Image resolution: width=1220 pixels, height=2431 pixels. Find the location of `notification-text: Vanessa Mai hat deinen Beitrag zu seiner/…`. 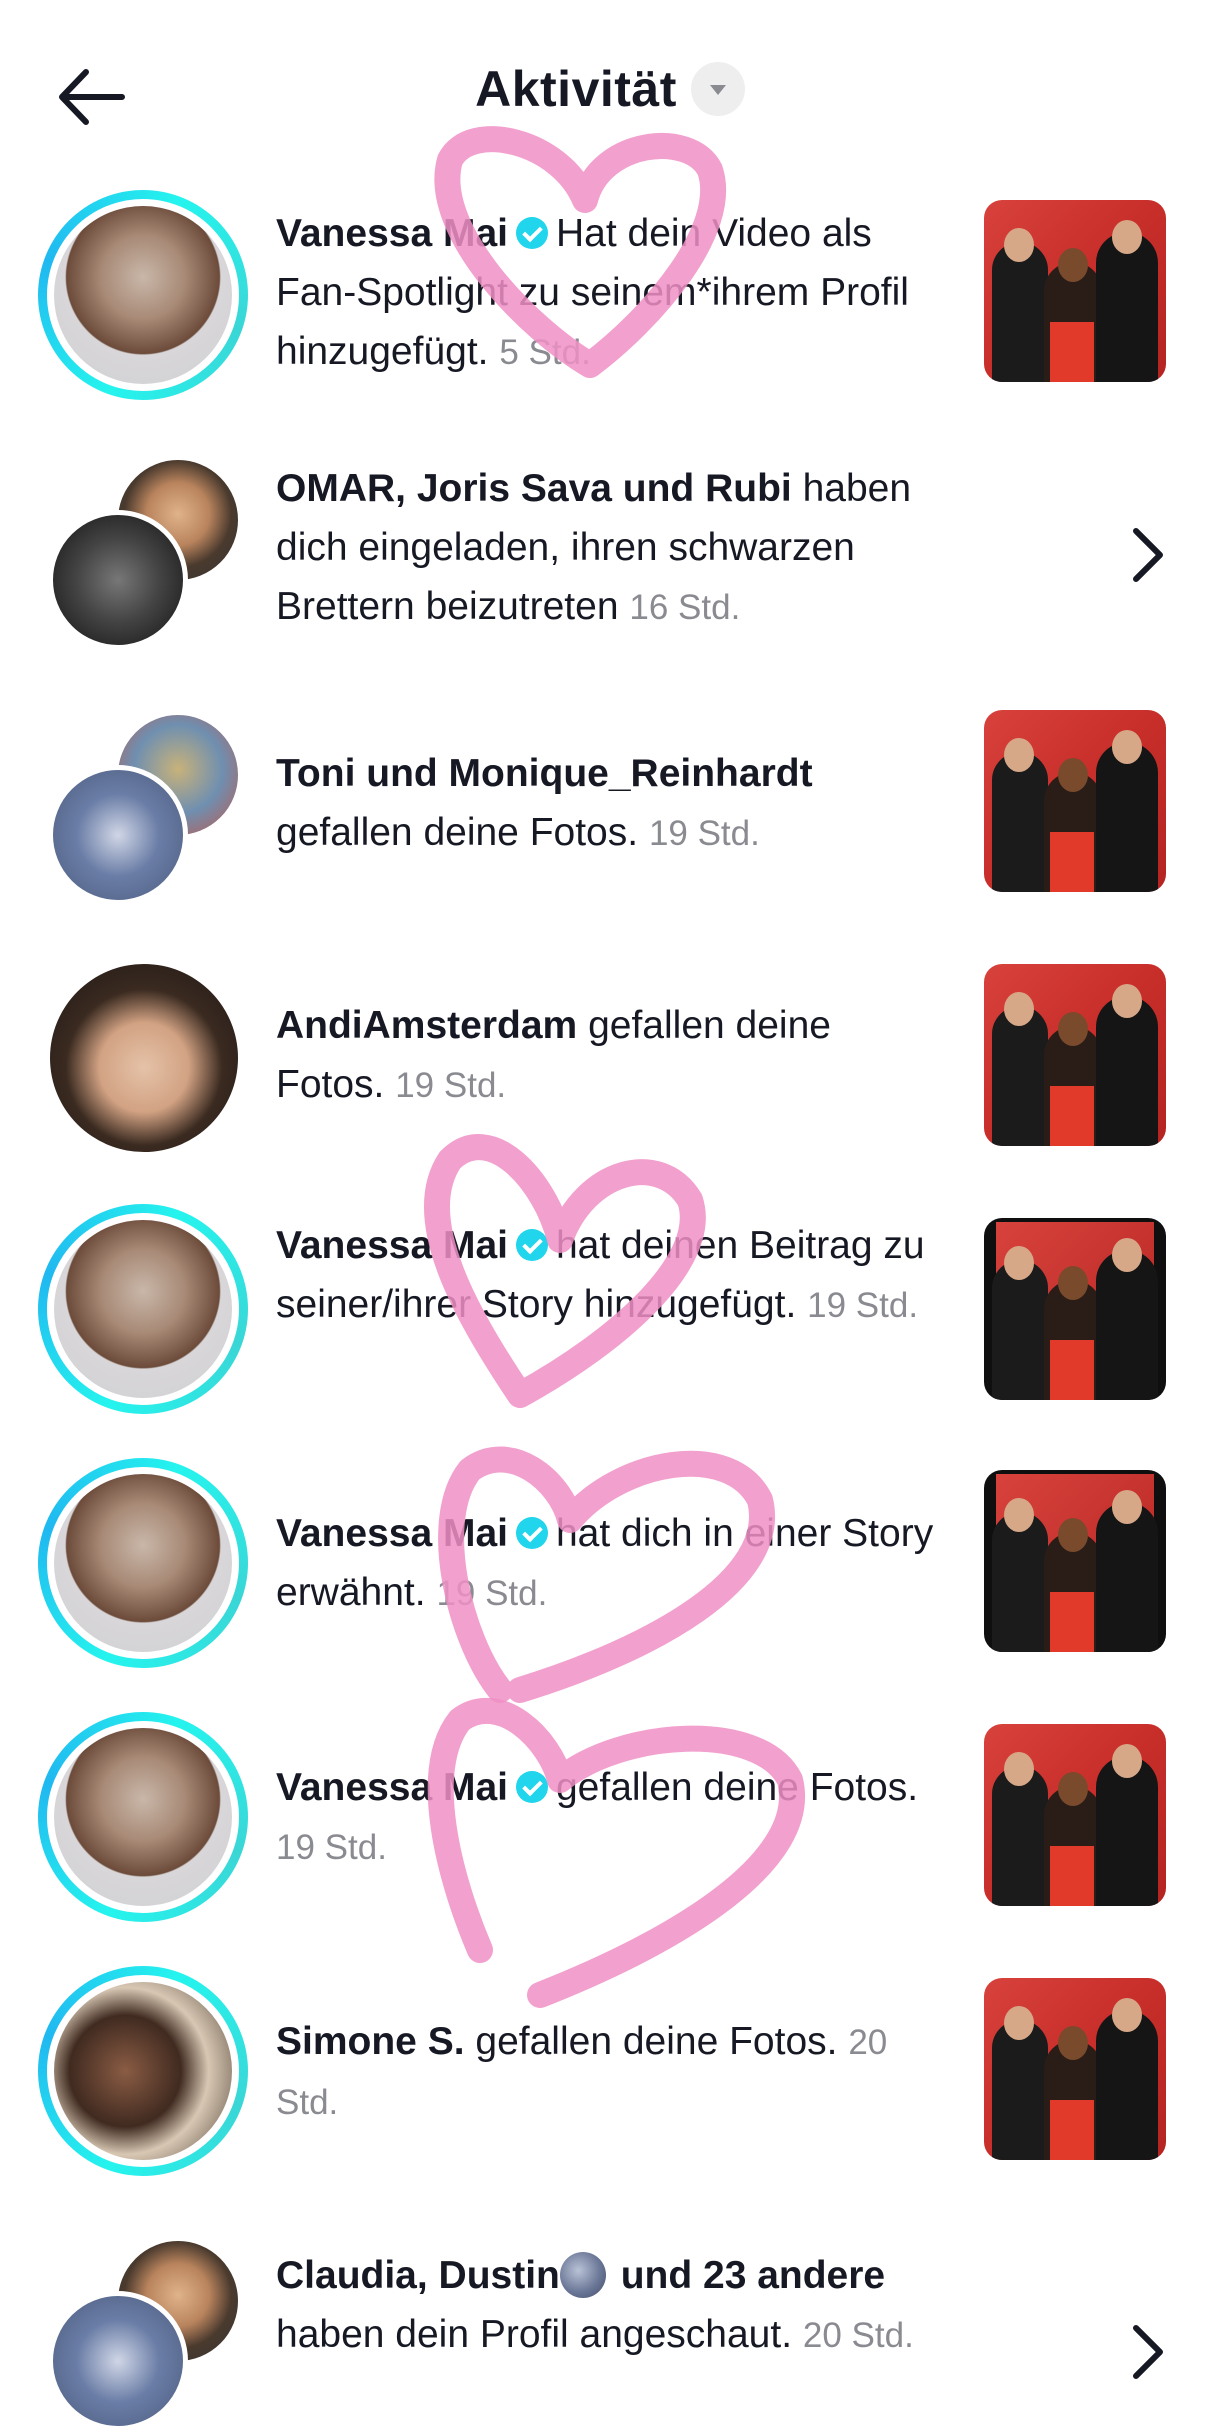

notification-text: Vanessa Mai hat deinen Beitrag zu seiner/… is located at coordinates (611, 1275).